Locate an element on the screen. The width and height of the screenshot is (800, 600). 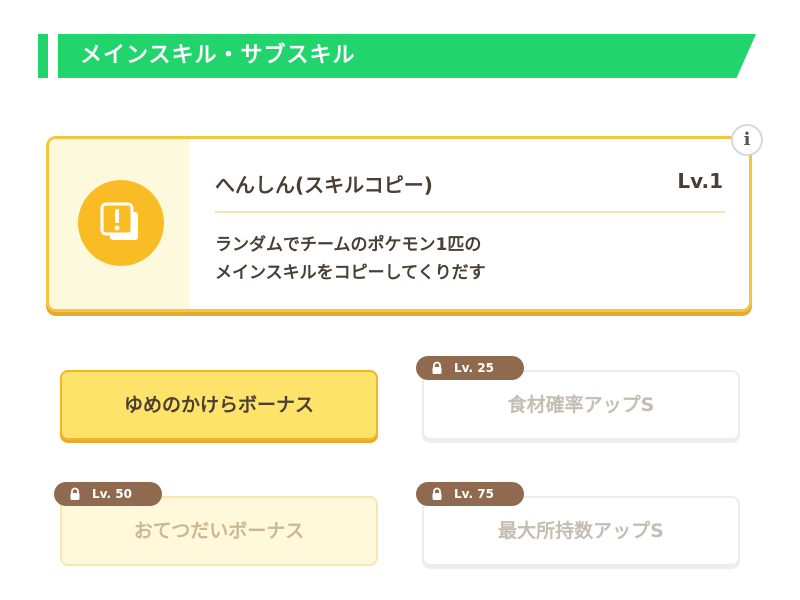
description-line-1: ランダムでチームのポケモン1匹の is located at coordinates (348, 245).